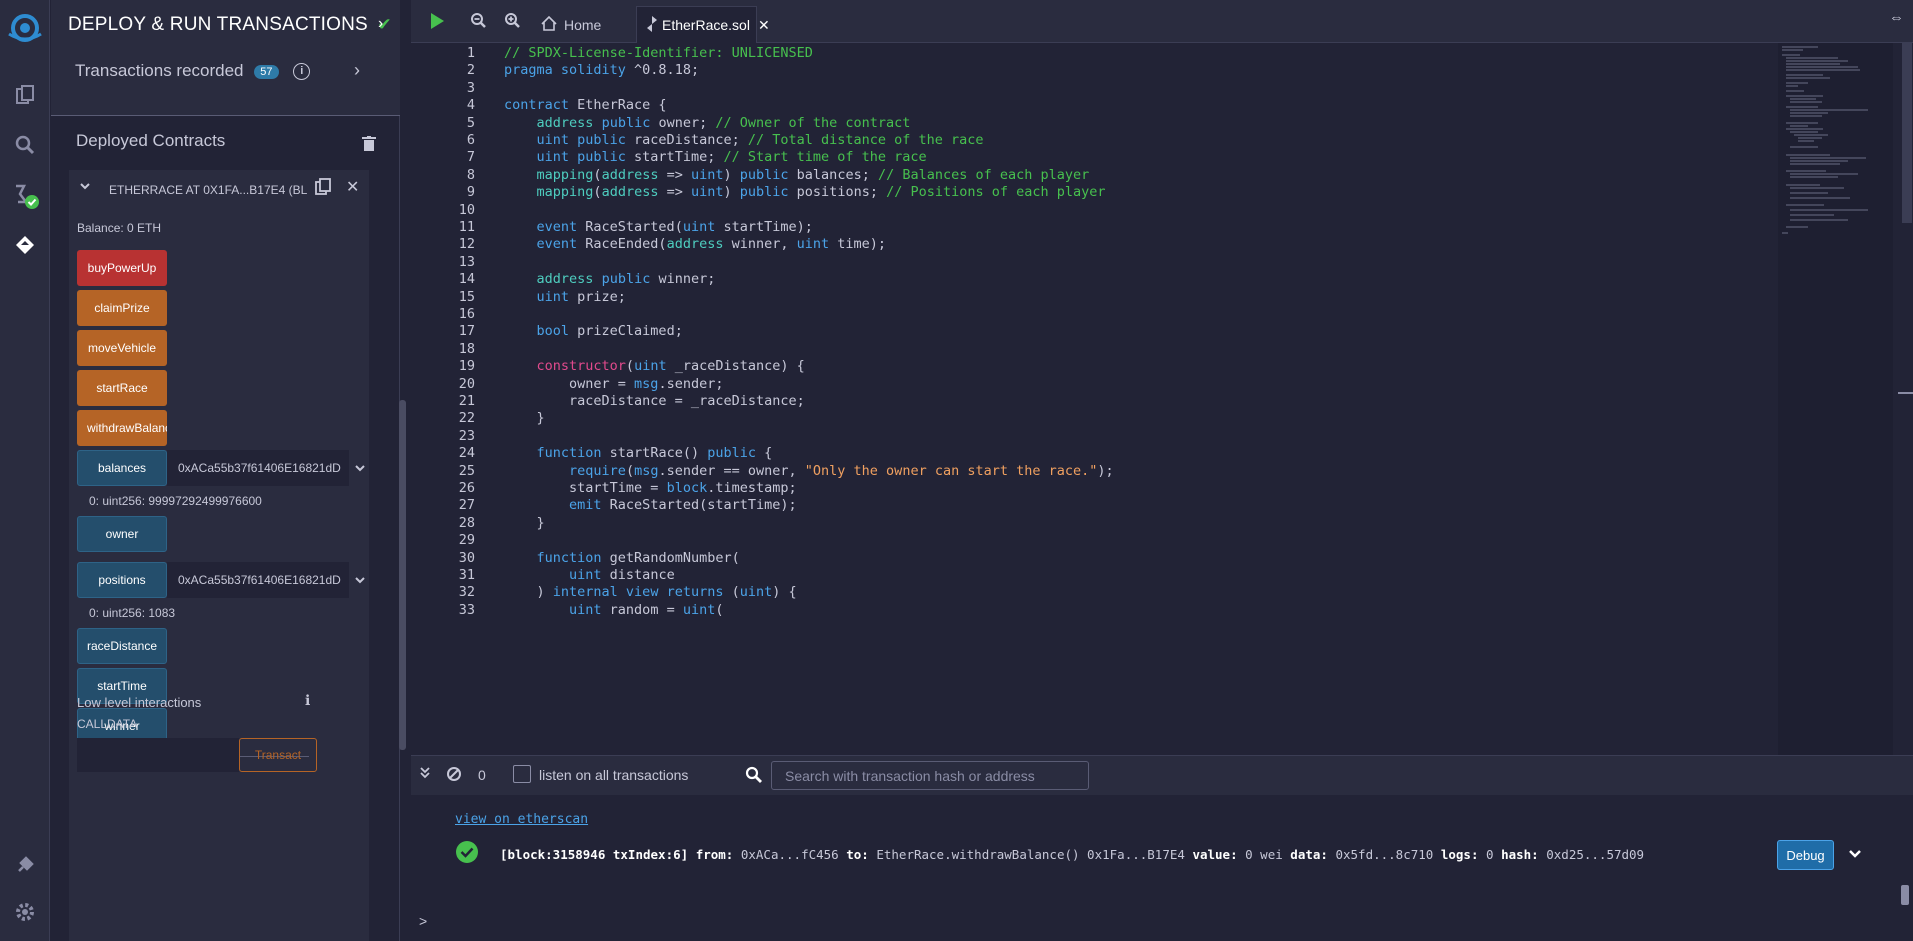  What do you see at coordinates (466, 592) in the screenshot?
I see `line-number: 32` at bounding box center [466, 592].